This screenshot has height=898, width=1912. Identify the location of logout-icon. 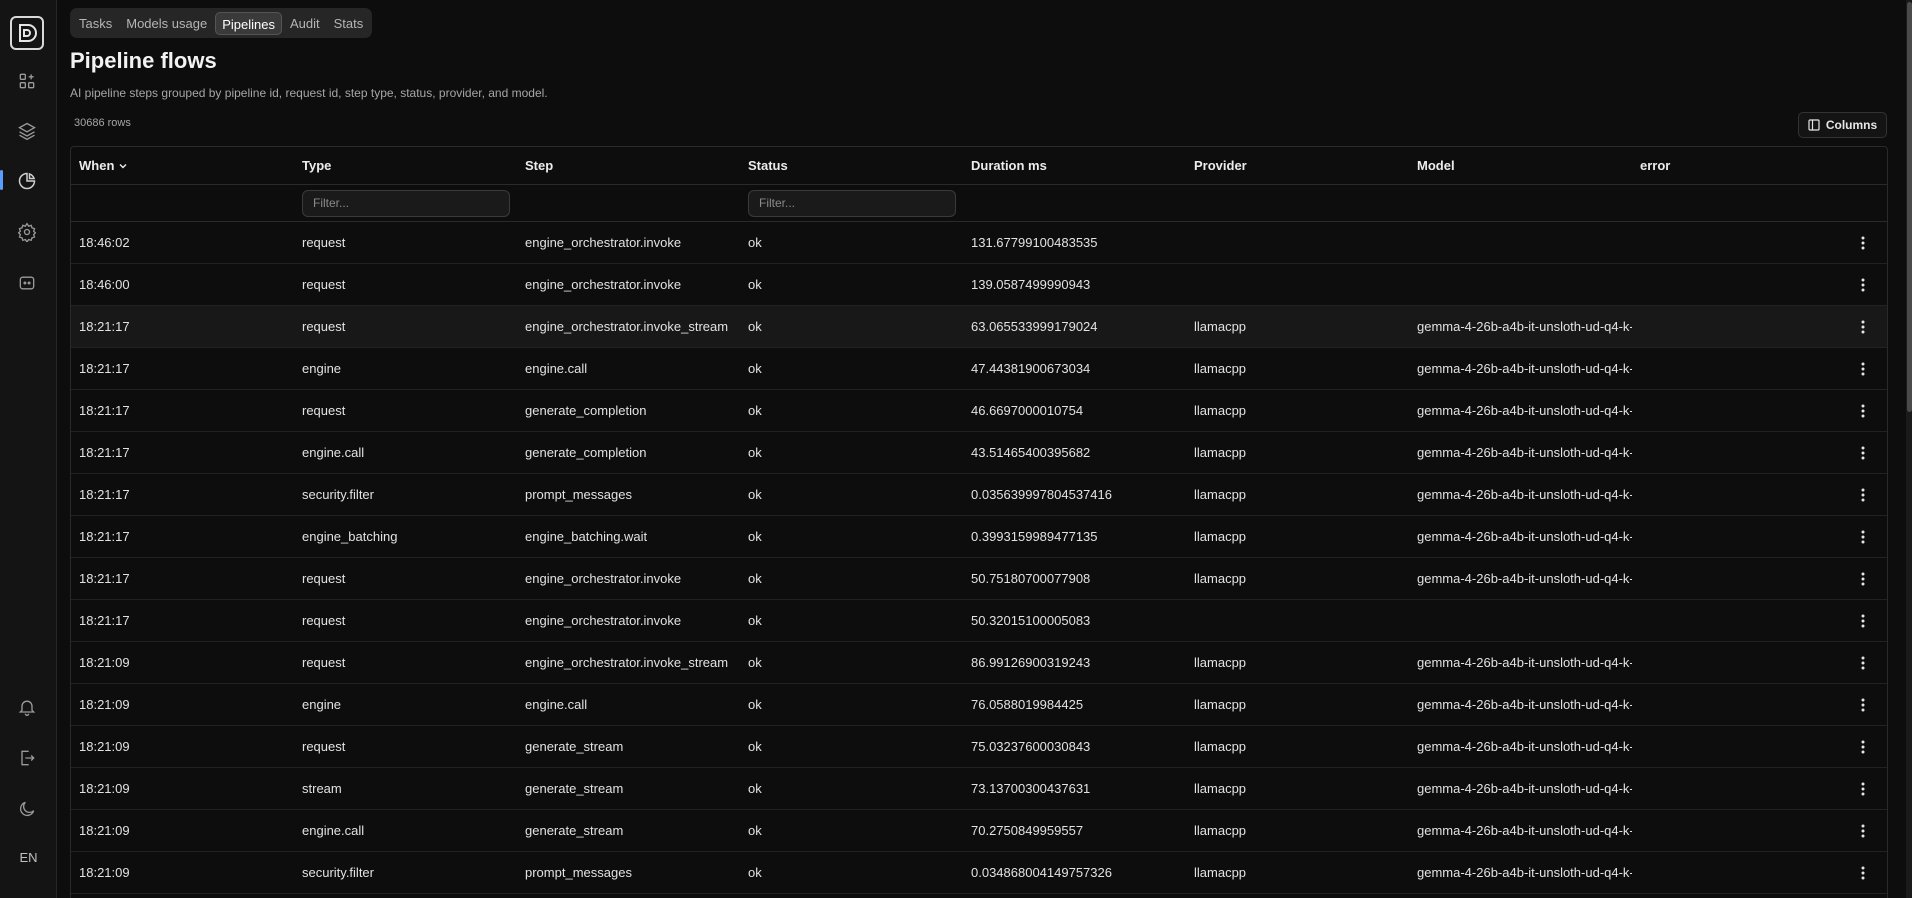
(27, 758).